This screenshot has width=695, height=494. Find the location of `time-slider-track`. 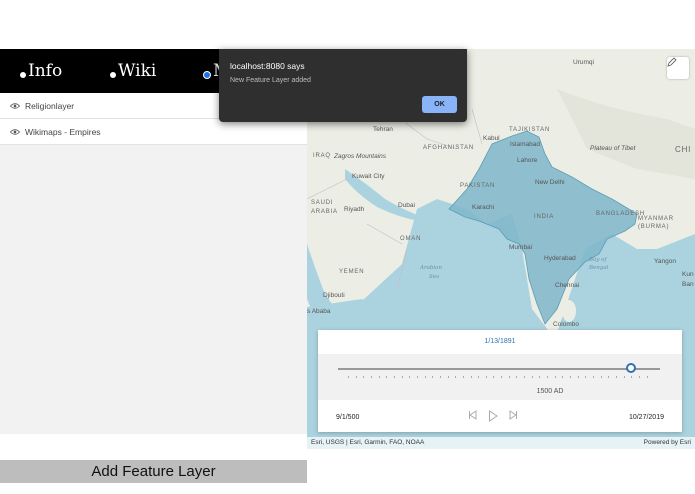

time-slider-track is located at coordinates (499, 369).